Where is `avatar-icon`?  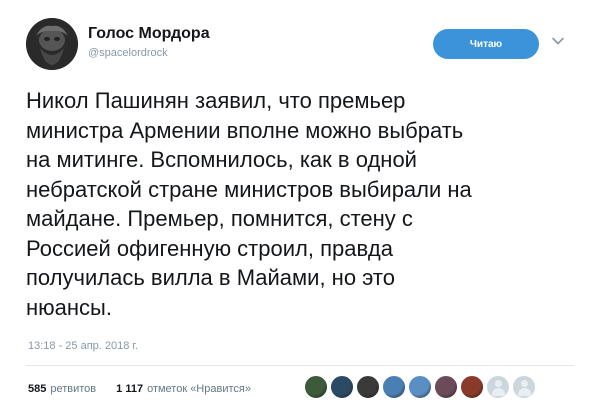 avatar-icon is located at coordinates (52, 44).